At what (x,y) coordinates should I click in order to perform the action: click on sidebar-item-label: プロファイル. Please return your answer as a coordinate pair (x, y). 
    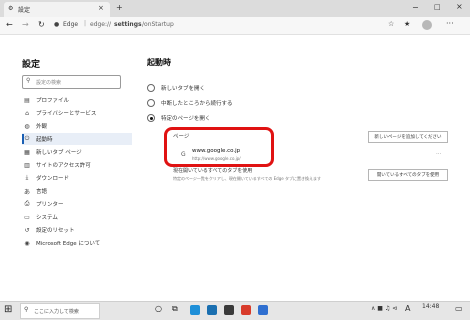
    Looking at the image, I should click on (53, 101).